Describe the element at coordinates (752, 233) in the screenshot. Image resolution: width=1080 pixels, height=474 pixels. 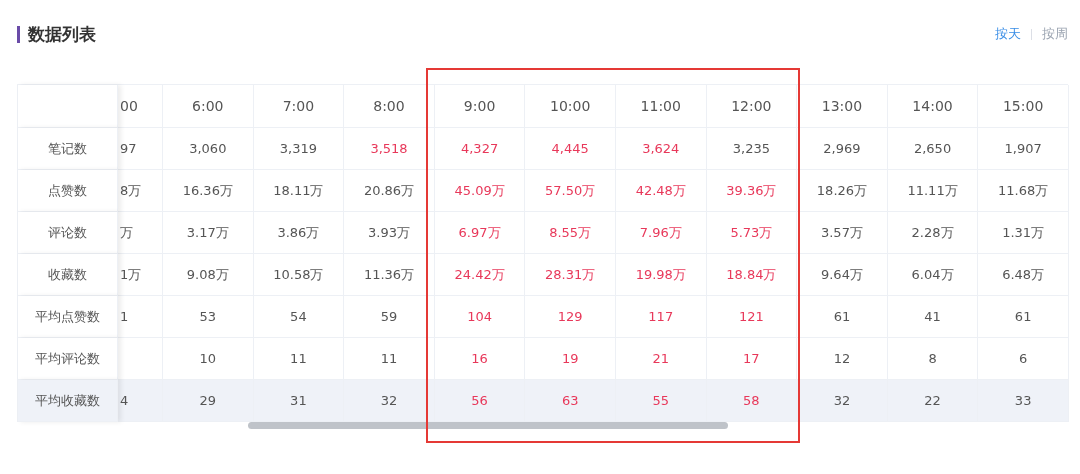
I see `table-cell: 5.73万` at that location.